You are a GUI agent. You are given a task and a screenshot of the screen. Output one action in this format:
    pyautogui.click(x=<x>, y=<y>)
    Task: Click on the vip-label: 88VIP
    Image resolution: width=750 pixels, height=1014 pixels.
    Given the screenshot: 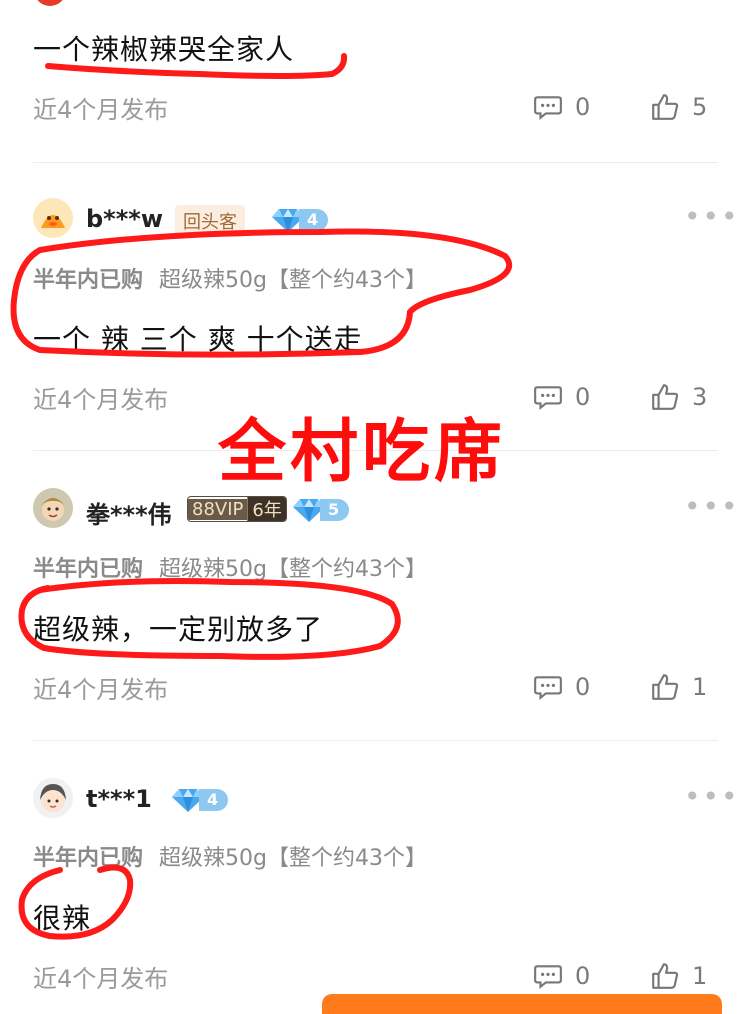 What is the action you would take?
    pyautogui.click(x=218, y=509)
    